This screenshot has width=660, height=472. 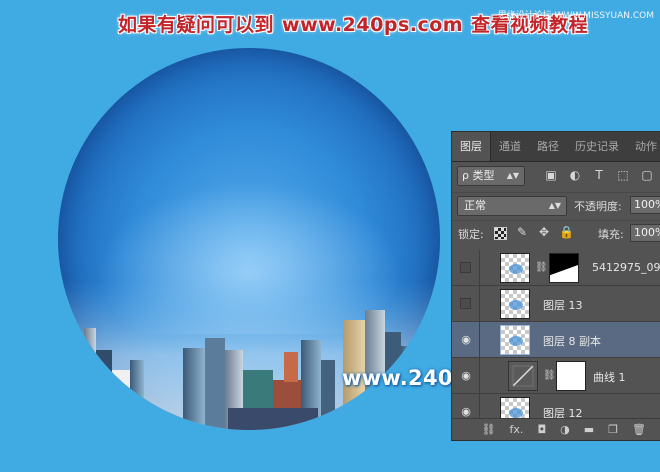 I want to click on blend-mode-value: 正常, so click(x=475, y=205).